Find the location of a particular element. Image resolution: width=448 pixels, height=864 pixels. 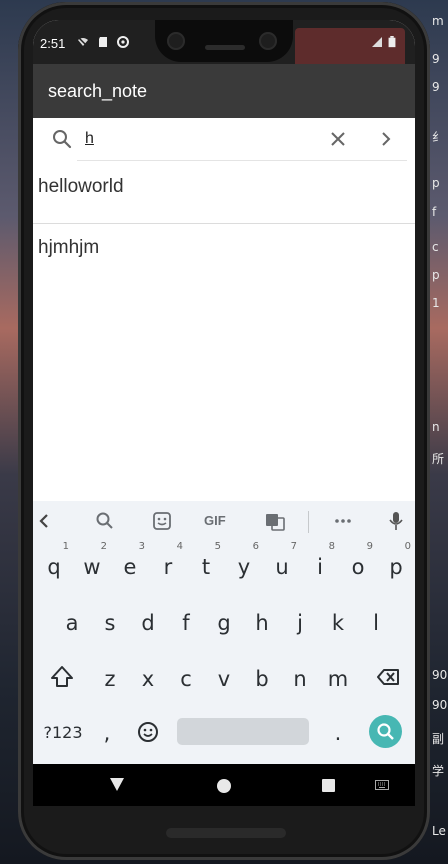

edge-char: 90 is located at coordinates (440, 705).